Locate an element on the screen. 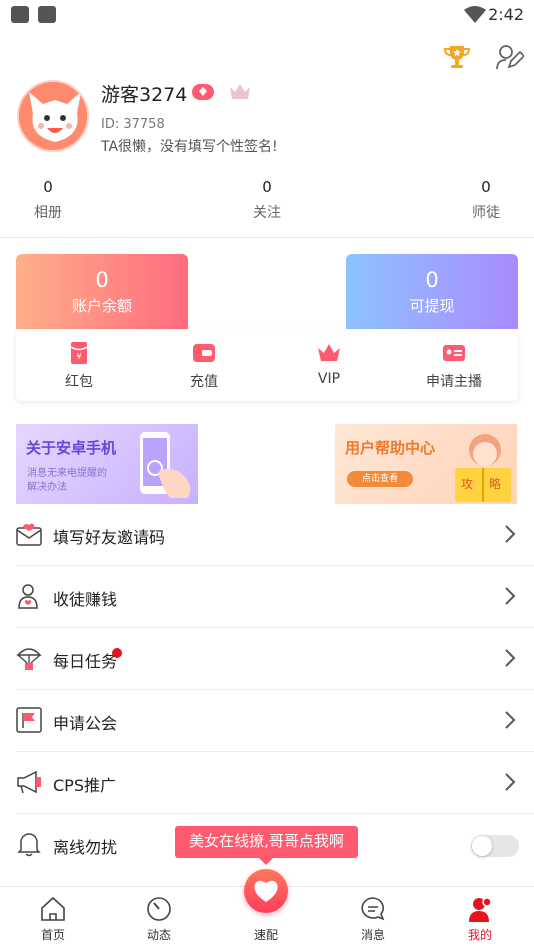 The image size is (534, 949). stat-following: 0 关注 is located at coordinates (267, 200).